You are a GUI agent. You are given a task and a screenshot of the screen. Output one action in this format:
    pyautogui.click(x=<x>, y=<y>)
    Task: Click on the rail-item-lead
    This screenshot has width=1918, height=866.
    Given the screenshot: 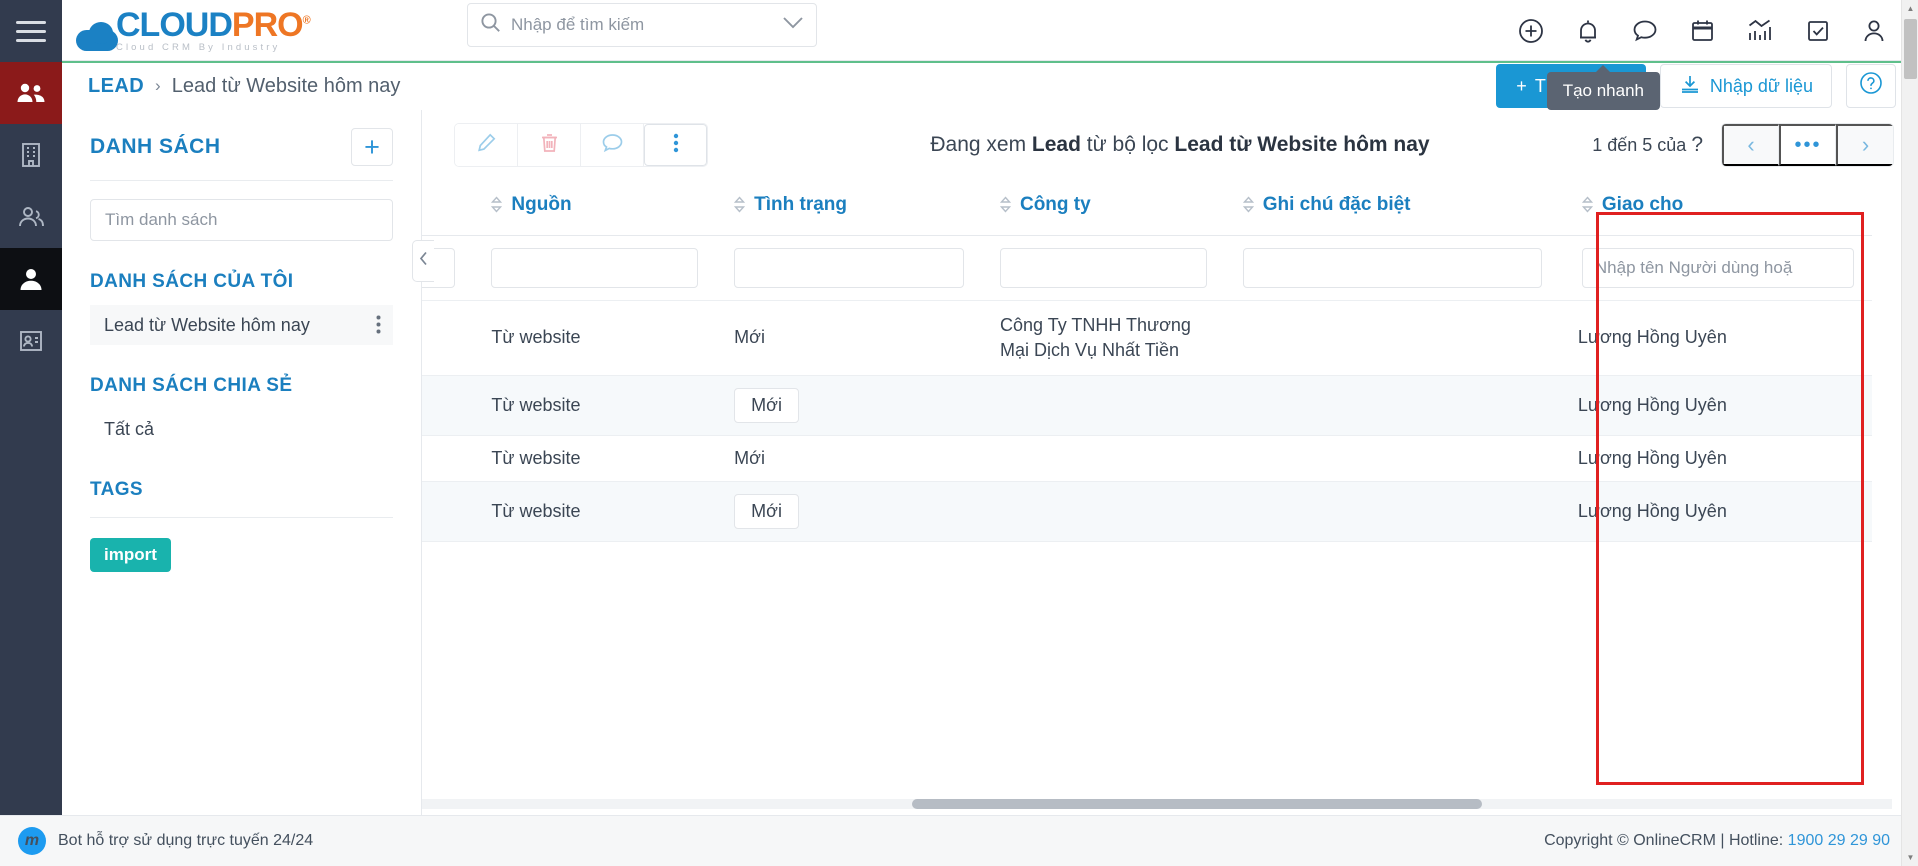 What is the action you would take?
    pyautogui.click(x=31, y=279)
    